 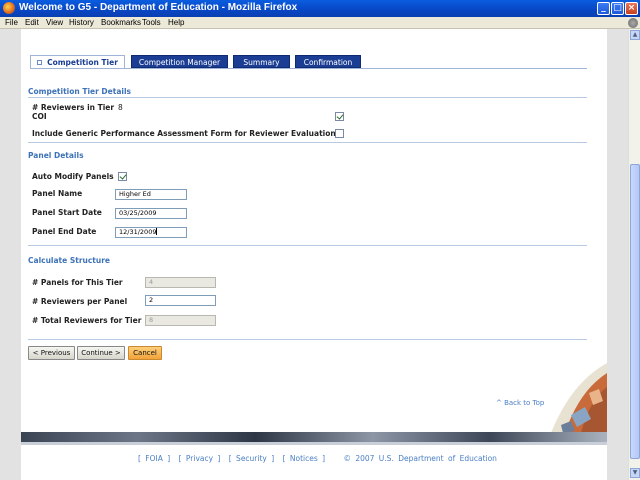 I want to click on panel-name-input: Higher Ed, so click(x=151, y=194).